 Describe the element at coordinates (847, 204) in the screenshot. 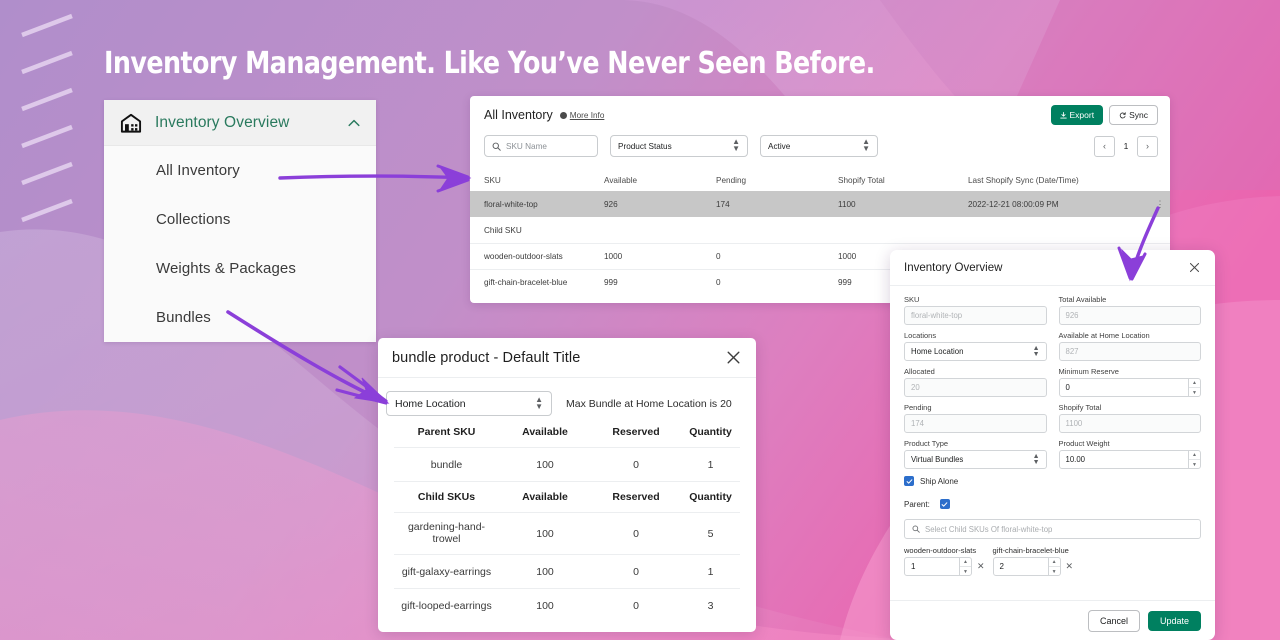

I see `cell-shopify-total: 1100` at that location.